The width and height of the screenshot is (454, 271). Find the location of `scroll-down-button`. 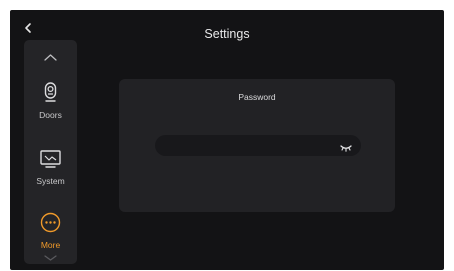

scroll-down-button is located at coordinates (50, 255).